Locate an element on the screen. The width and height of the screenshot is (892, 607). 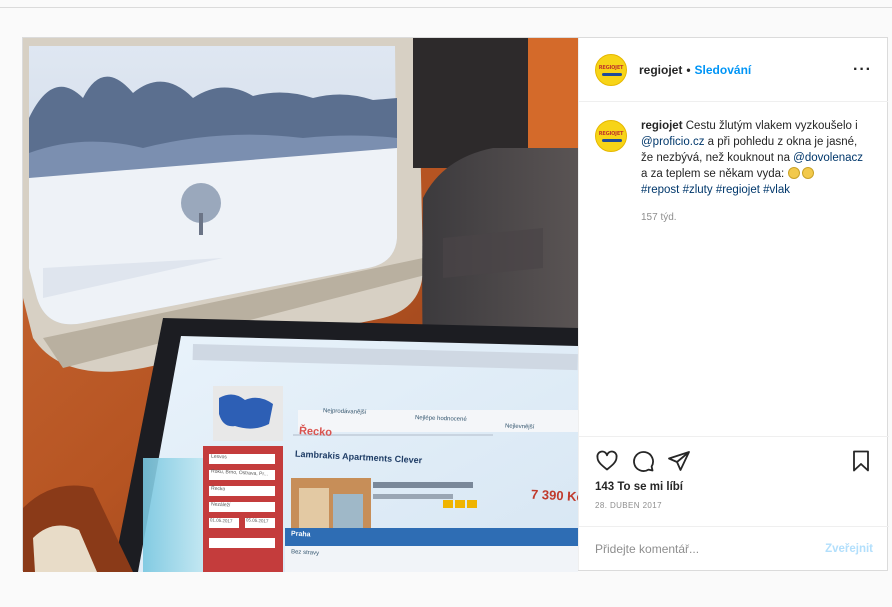
comment-box: Zveřejnit is located at coordinates (734, 548).